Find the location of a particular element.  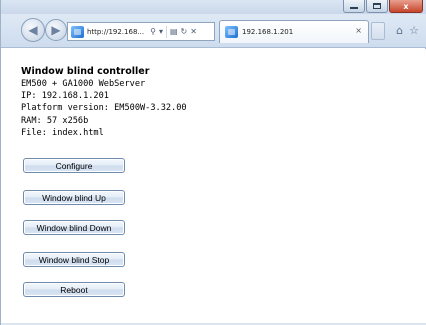

minimize-icon is located at coordinates (354, 8).